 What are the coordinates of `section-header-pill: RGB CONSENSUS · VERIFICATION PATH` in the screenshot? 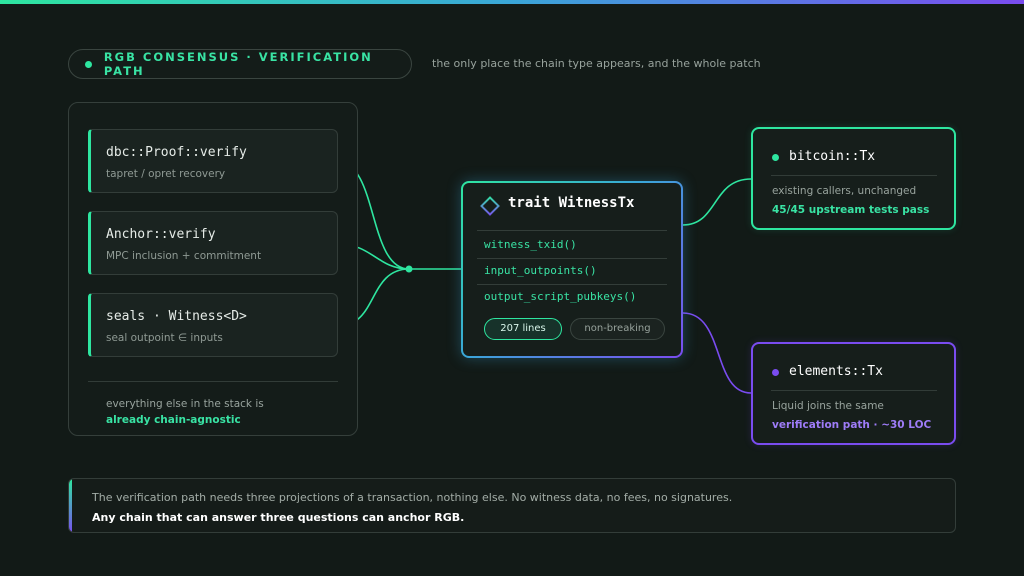 It's located at (240, 64).